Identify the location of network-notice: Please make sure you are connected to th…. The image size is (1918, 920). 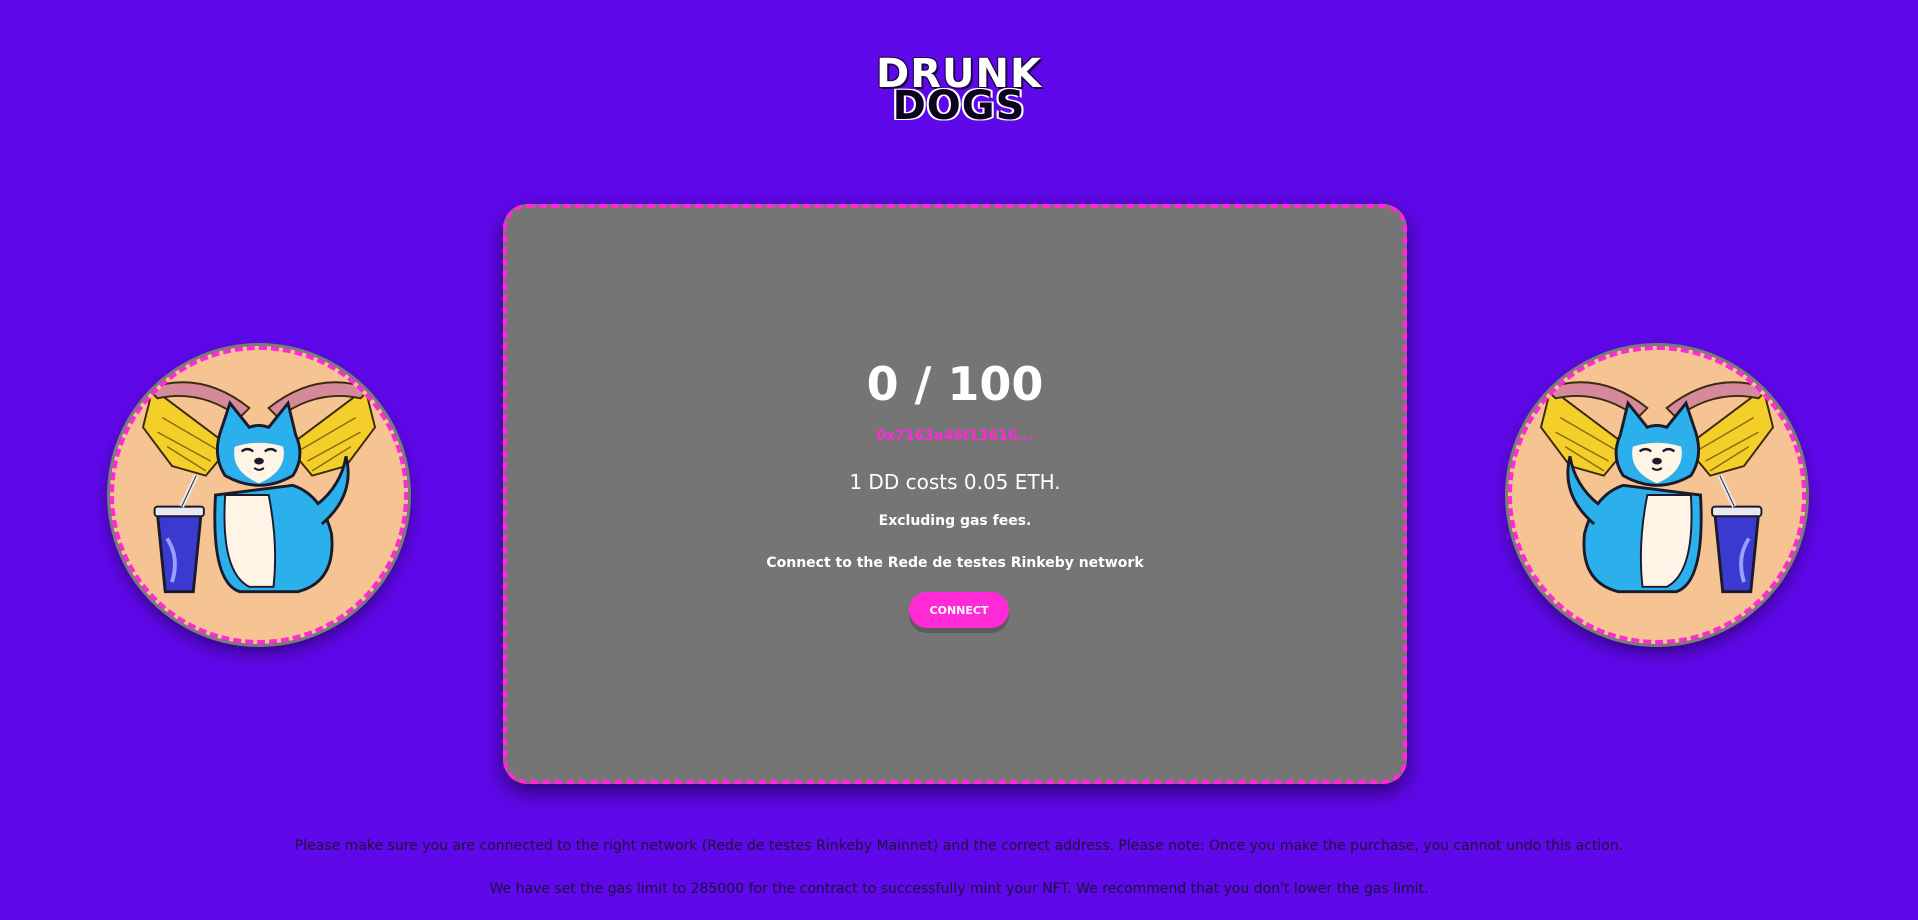
(959, 846).